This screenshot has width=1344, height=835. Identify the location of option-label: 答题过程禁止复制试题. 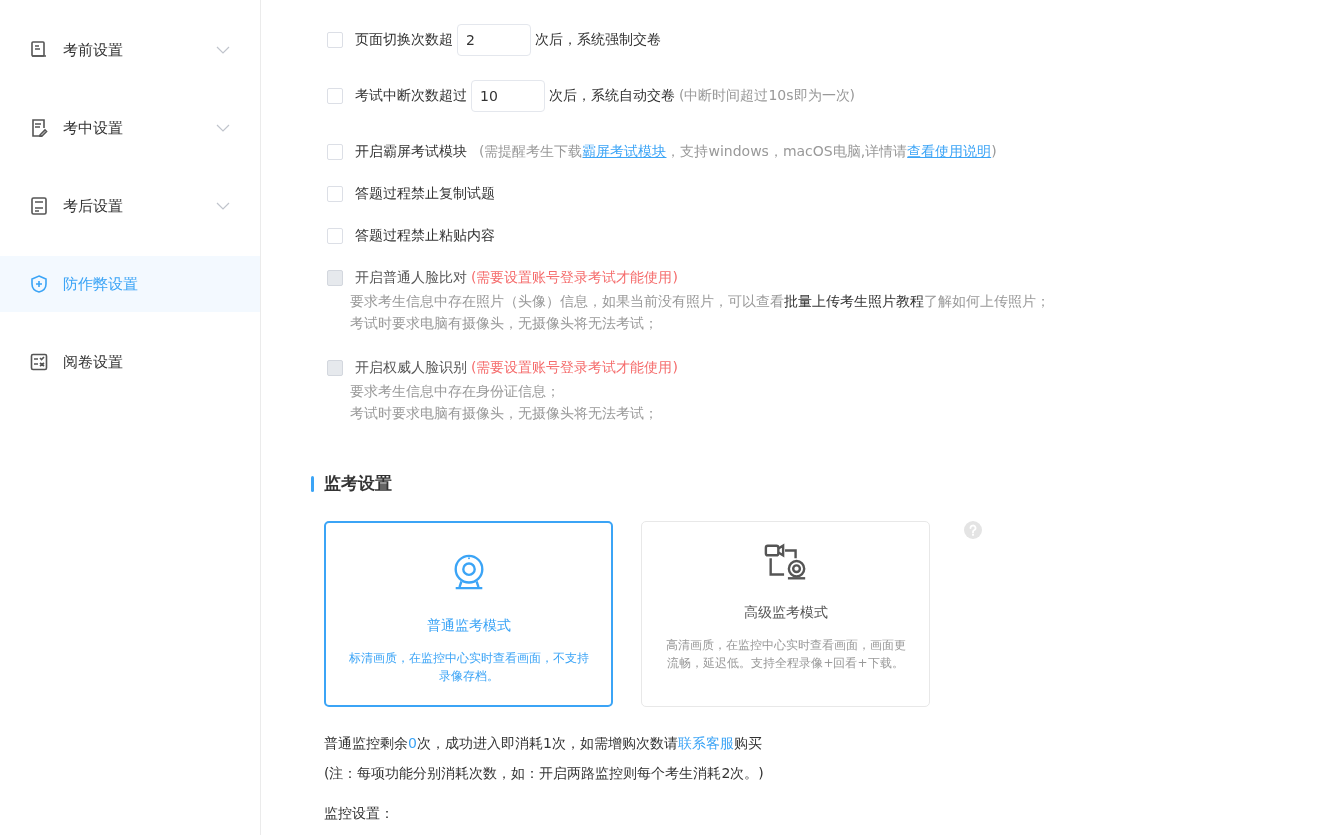
(425, 194).